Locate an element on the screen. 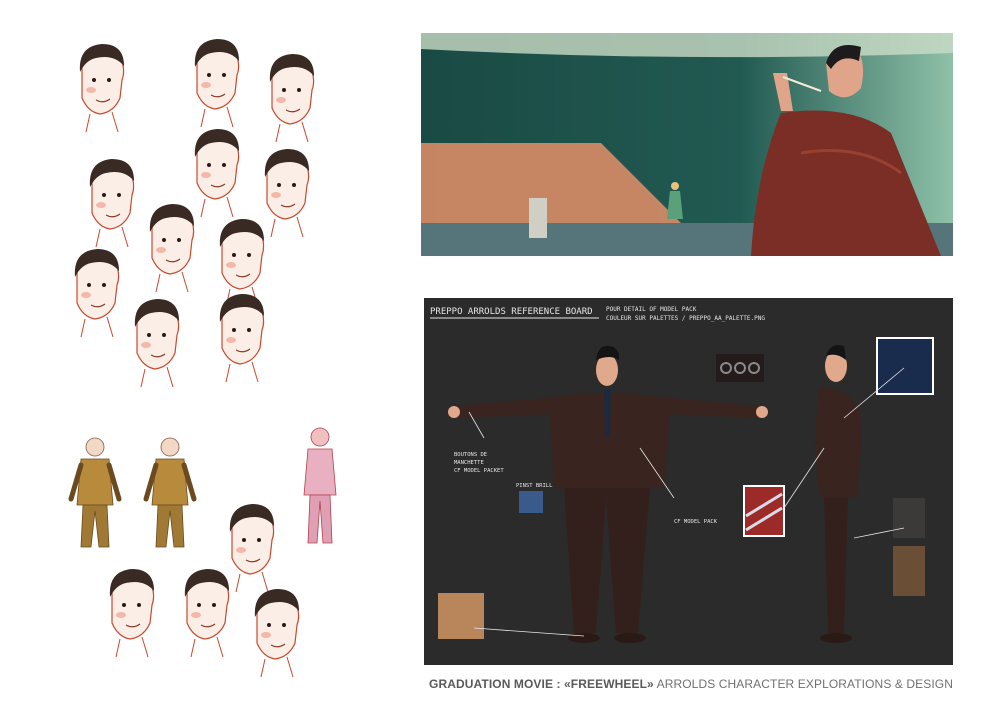 This screenshot has width=1000, height=707. pocket-square-swatch is located at coordinates (905, 366).